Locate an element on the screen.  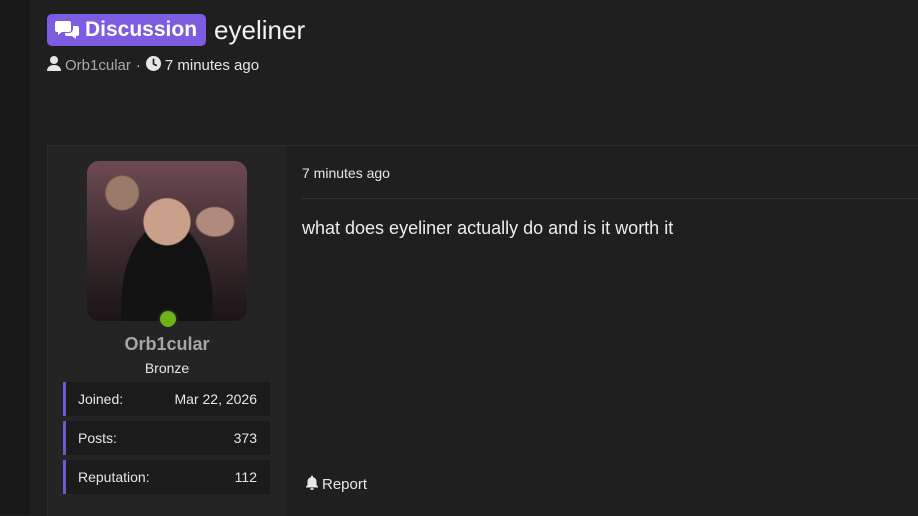
thread-author-link: Orb1cular is located at coordinates (98, 65).